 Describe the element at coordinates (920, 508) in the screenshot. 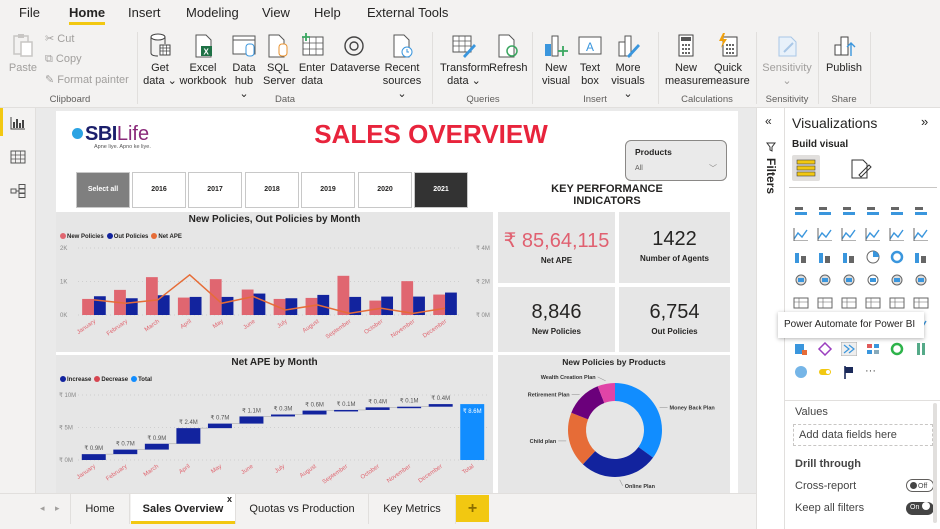

I see `keep-all-filters-toggle: On` at that location.